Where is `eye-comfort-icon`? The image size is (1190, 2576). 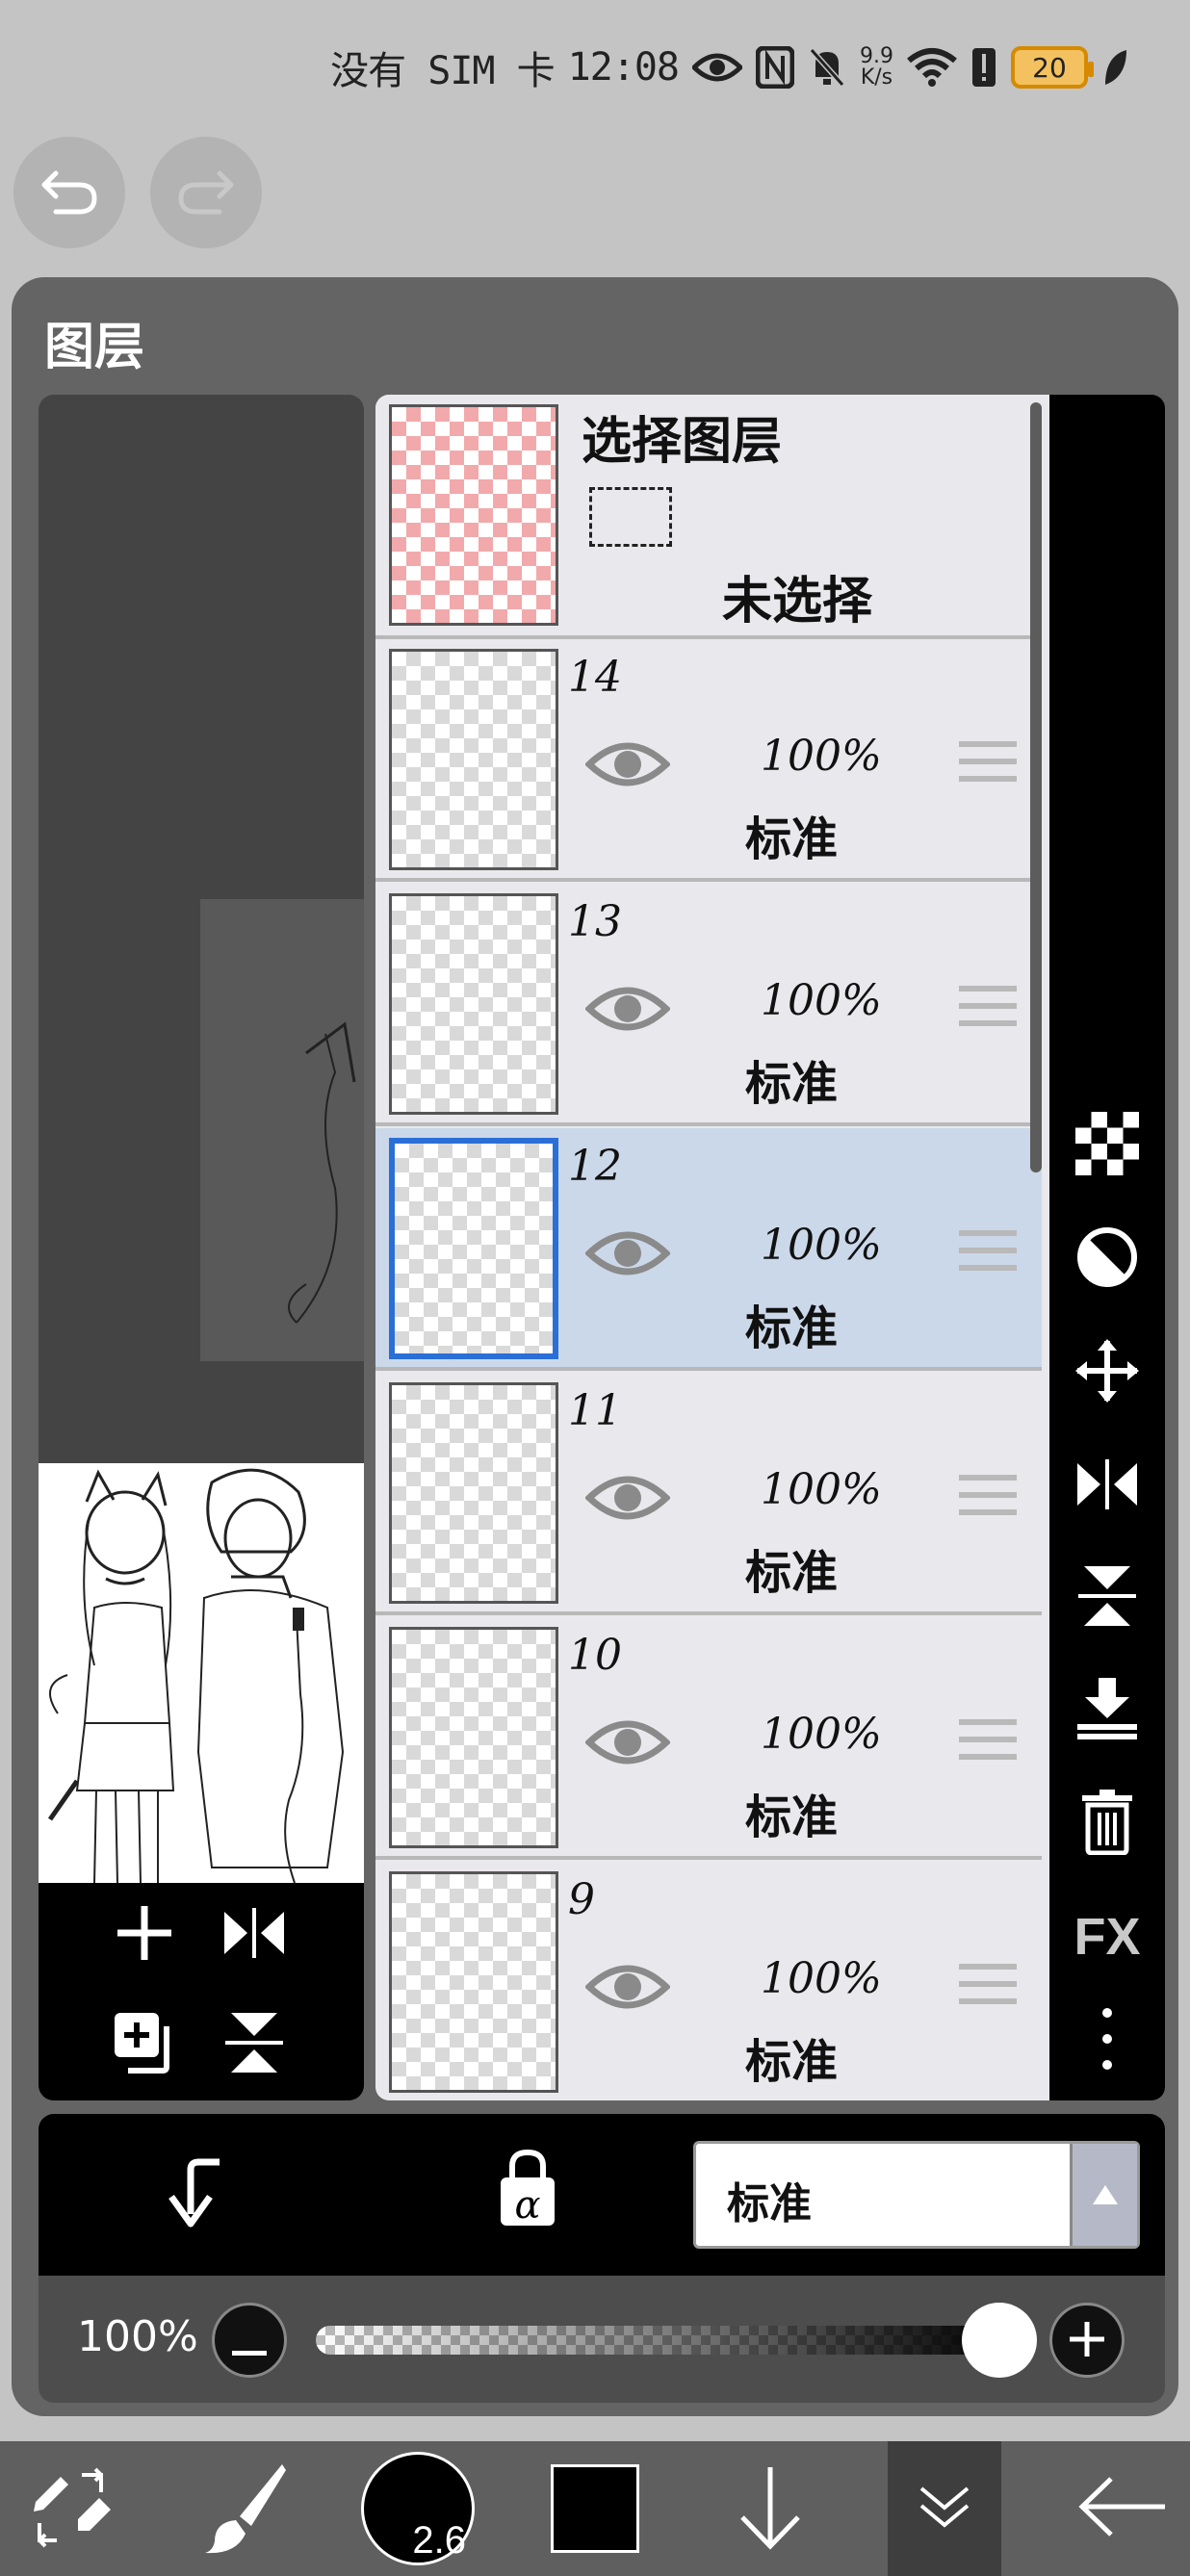 eye-comfort-icon is located at coordinates (717, 67).